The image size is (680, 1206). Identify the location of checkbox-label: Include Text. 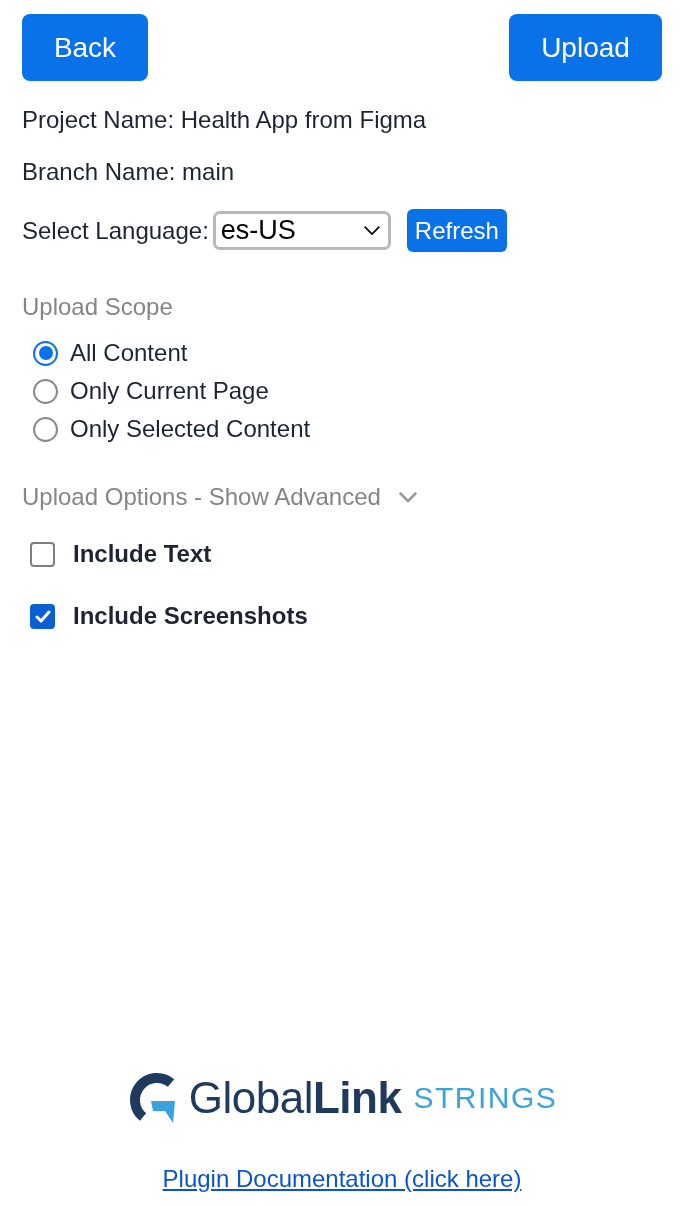
(142, 554).